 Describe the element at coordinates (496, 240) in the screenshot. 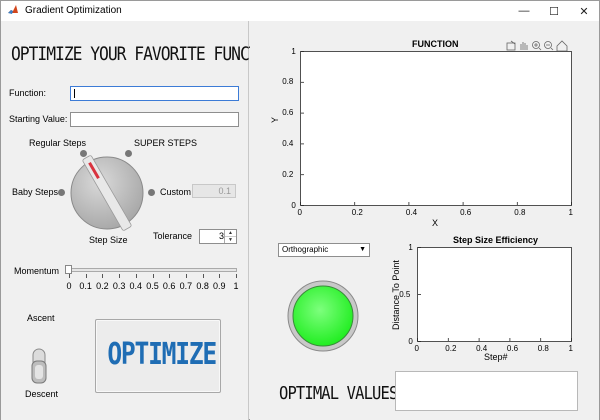

I see `efficiency-plot-title: Step Size Efficiency` at that location.